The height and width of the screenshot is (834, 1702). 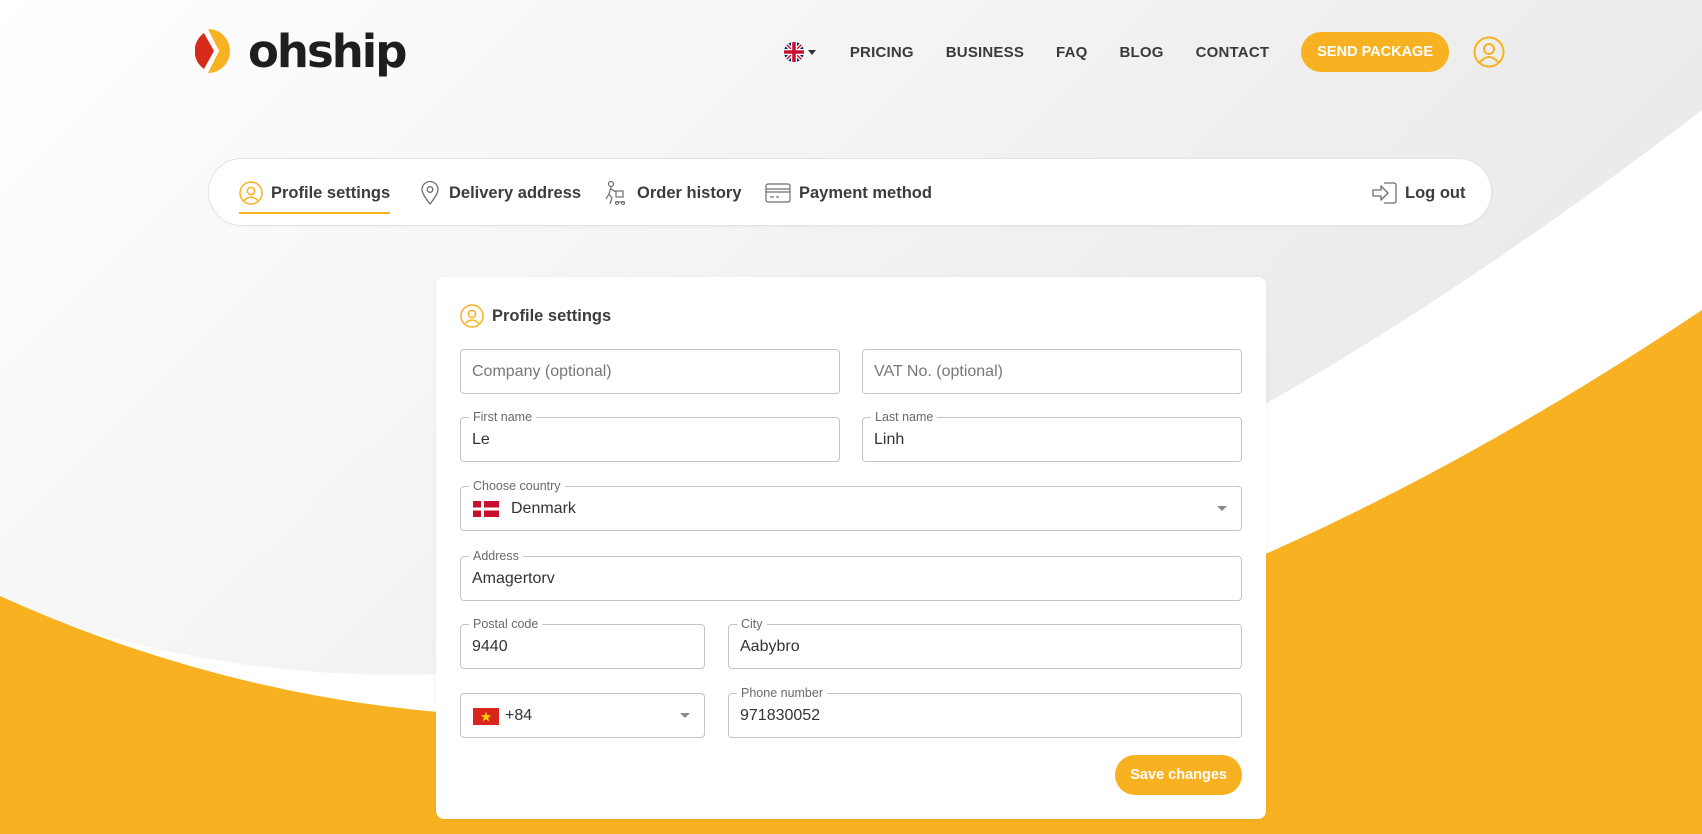 I want to click on account-button, so click(x=1489, y=52).